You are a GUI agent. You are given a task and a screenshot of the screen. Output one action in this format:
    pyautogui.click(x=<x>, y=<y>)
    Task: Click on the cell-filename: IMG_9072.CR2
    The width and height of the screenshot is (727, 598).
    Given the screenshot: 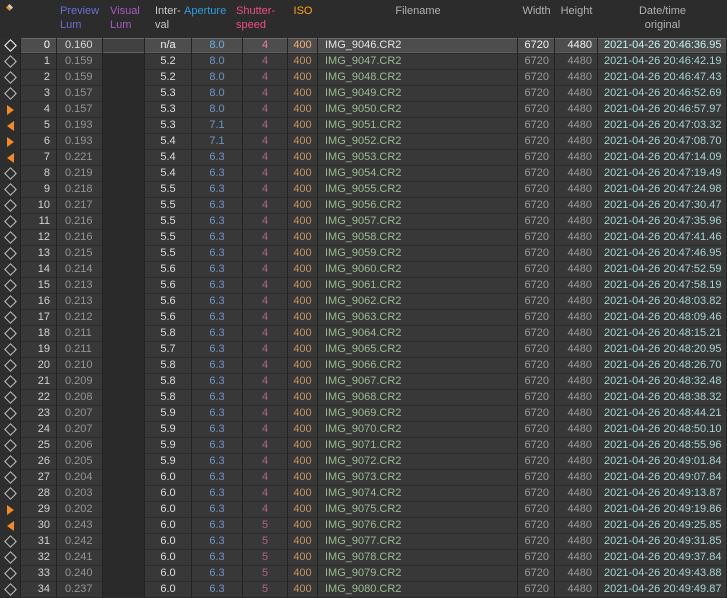 What is the action you would take?
    pyautogui.click(x=418, y=462)
    